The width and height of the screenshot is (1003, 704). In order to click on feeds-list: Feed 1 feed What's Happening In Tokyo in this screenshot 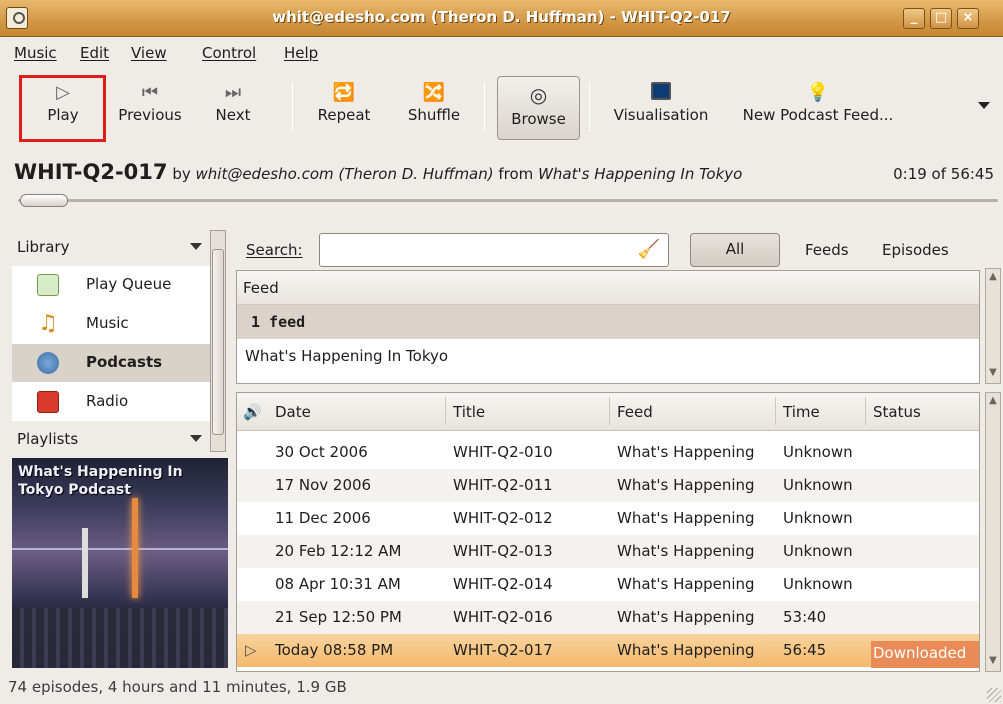, I will do `click(608, 327)`.